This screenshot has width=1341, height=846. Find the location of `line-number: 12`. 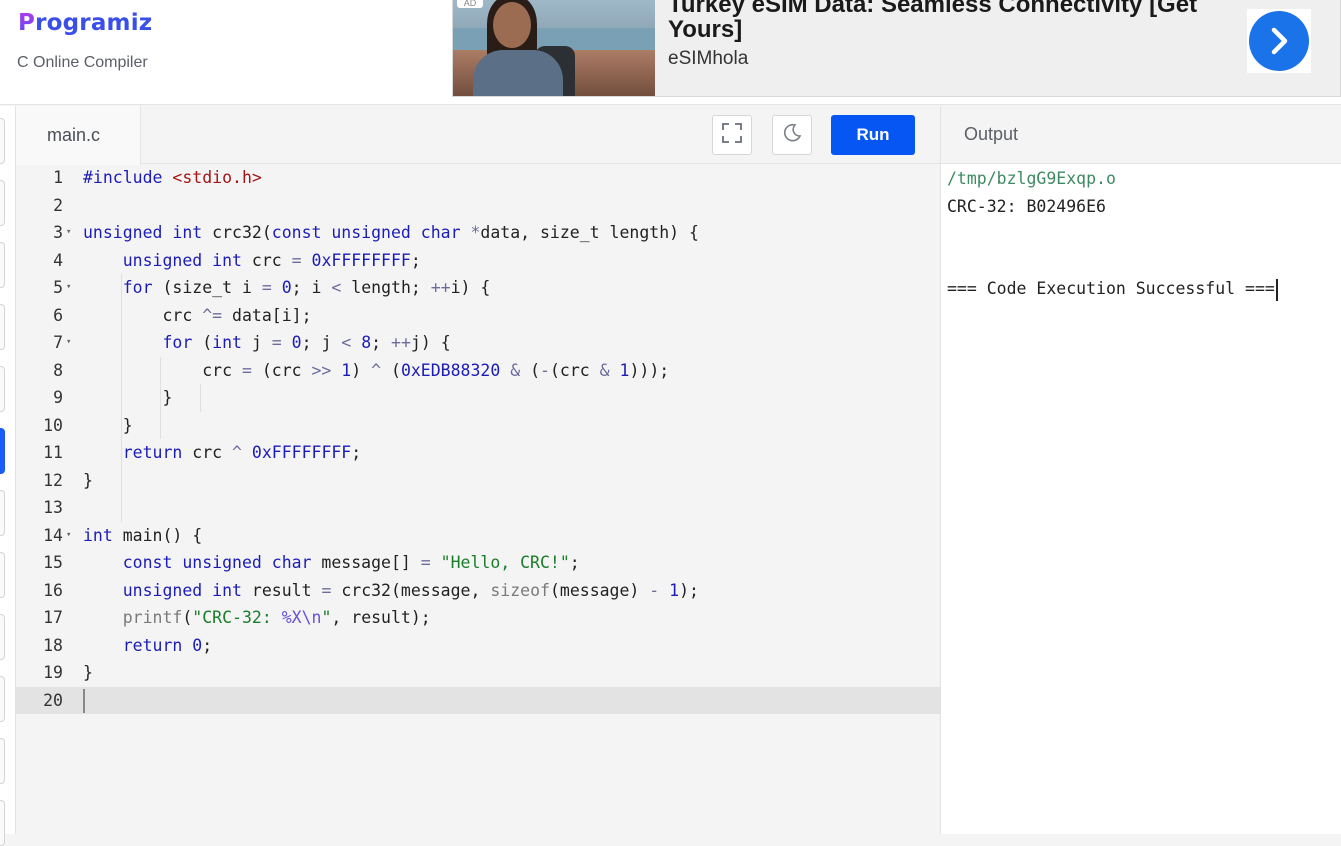

line-number: 12 is located at coordinates (53, 480).